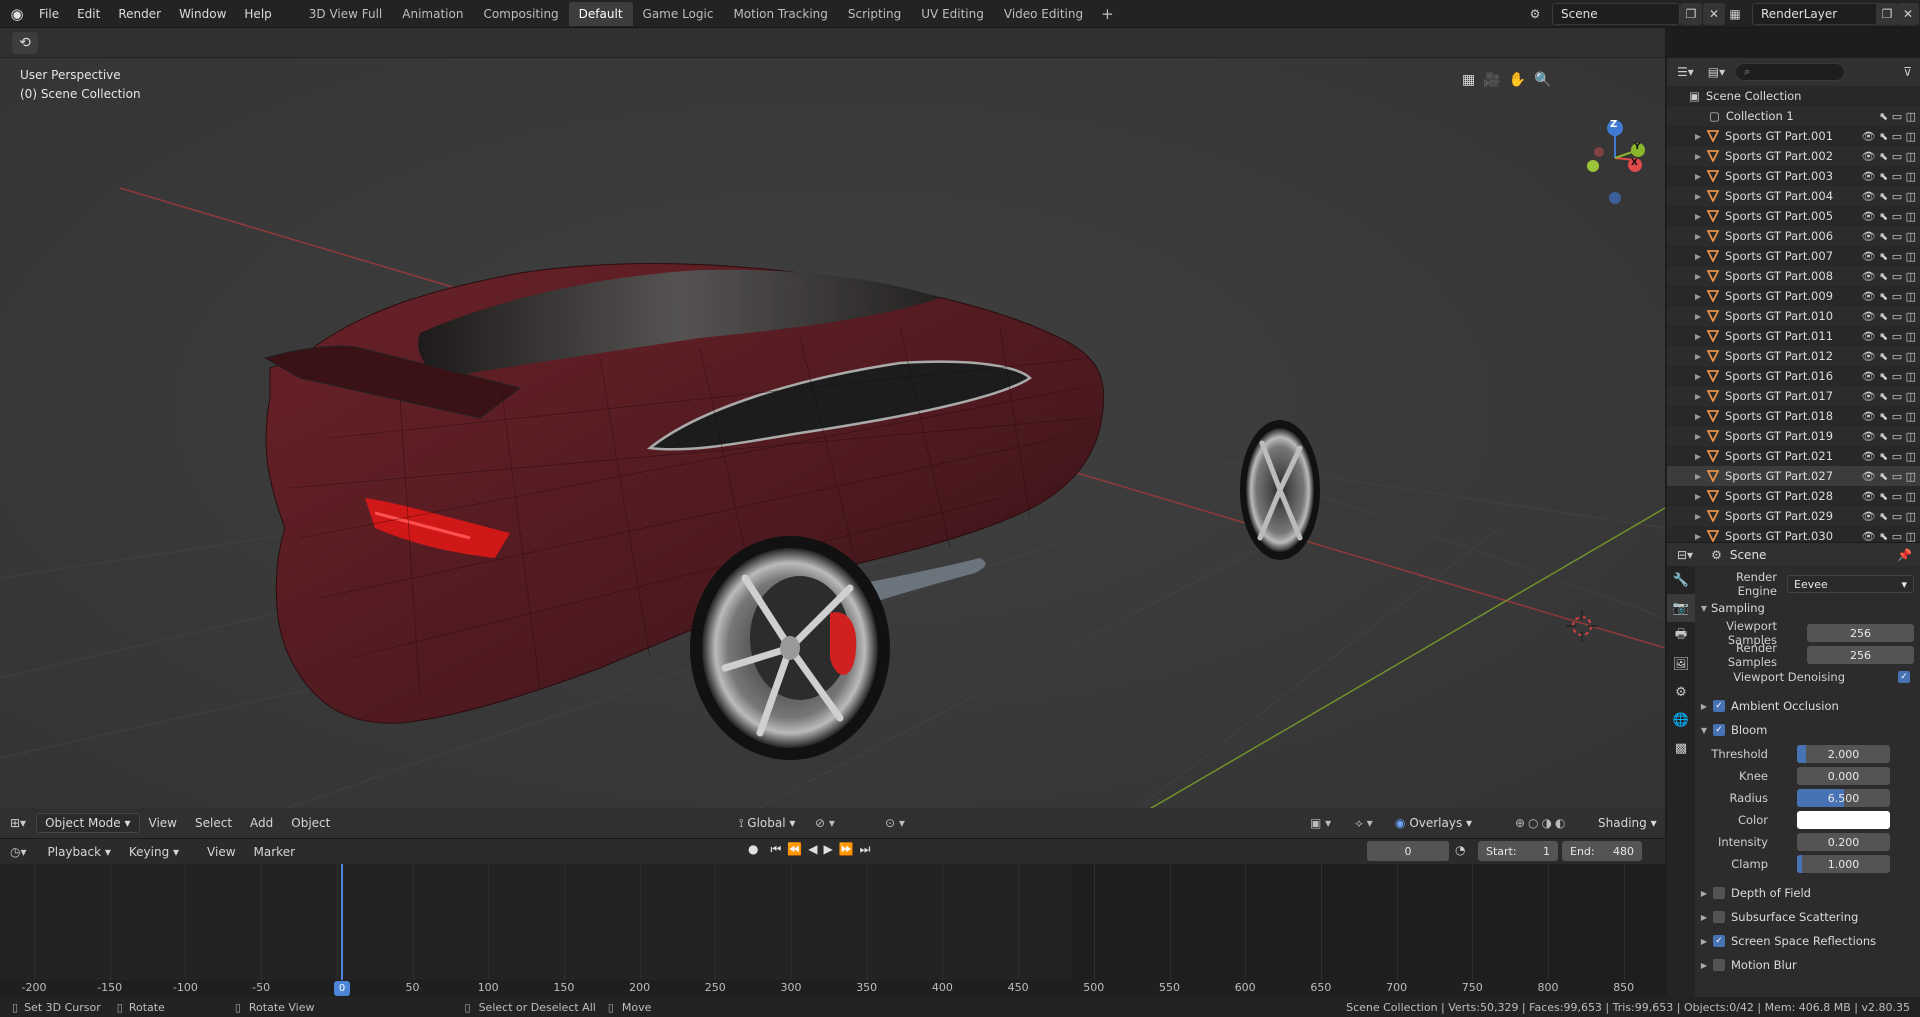 The width and height of the screenshot is (1920, 1017). Describe the element at coordinates (1793, 456) in the screenshot. I see `outliner-object-row: ▶ Sports GT Part.021 👁 ⬉ ▭ ◫` at that location.